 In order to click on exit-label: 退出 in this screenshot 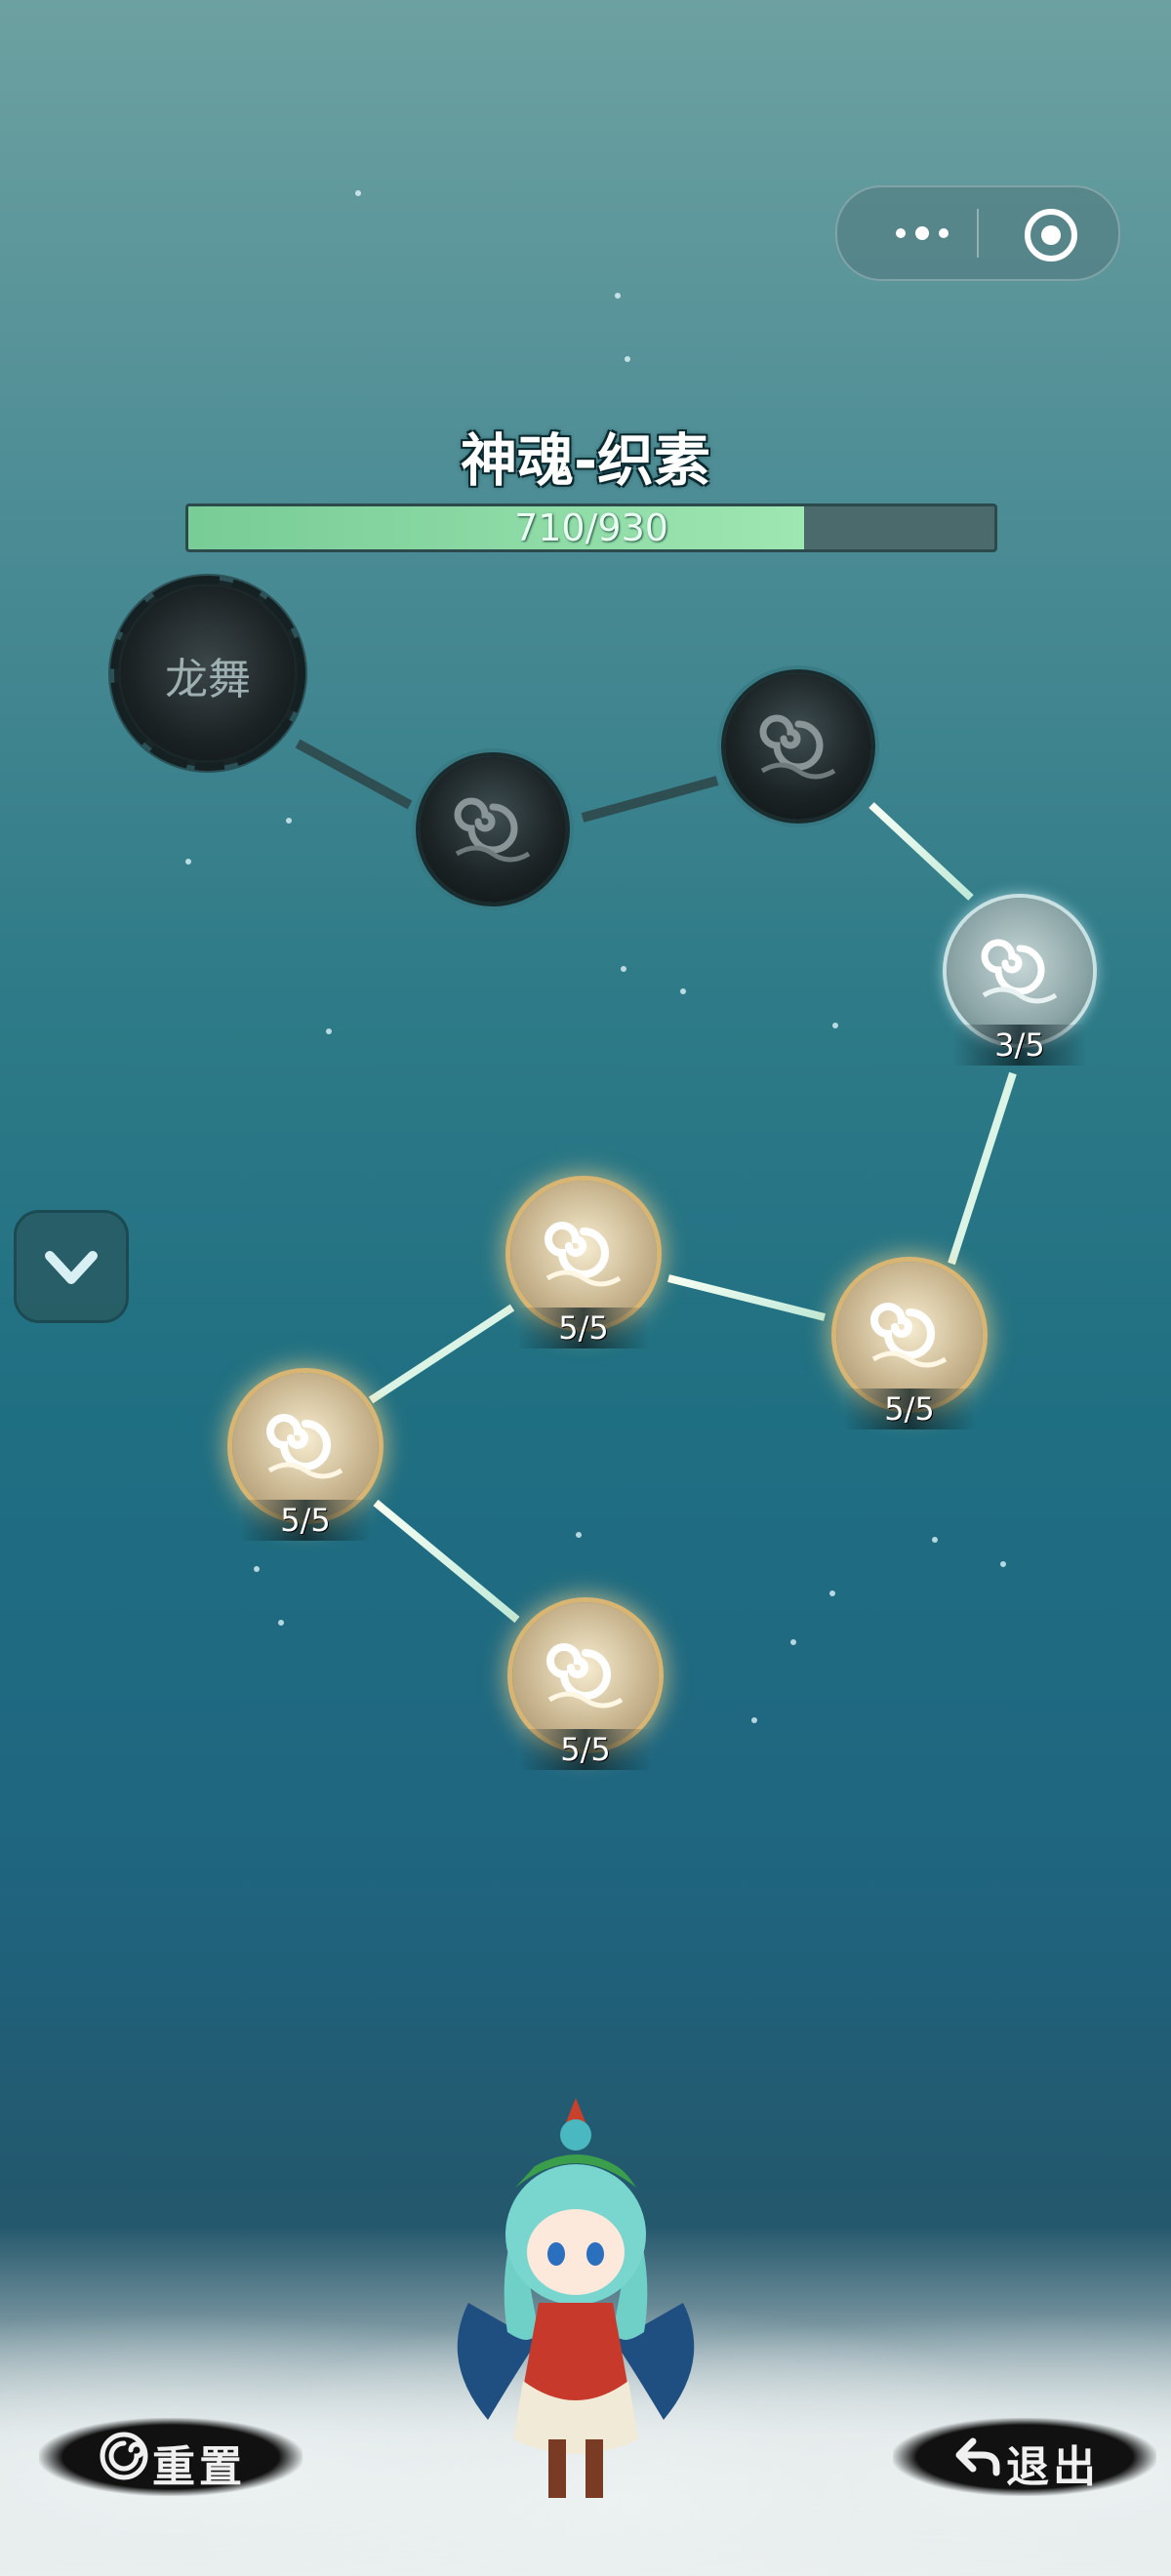, I will do `click(1053, 2467)`.